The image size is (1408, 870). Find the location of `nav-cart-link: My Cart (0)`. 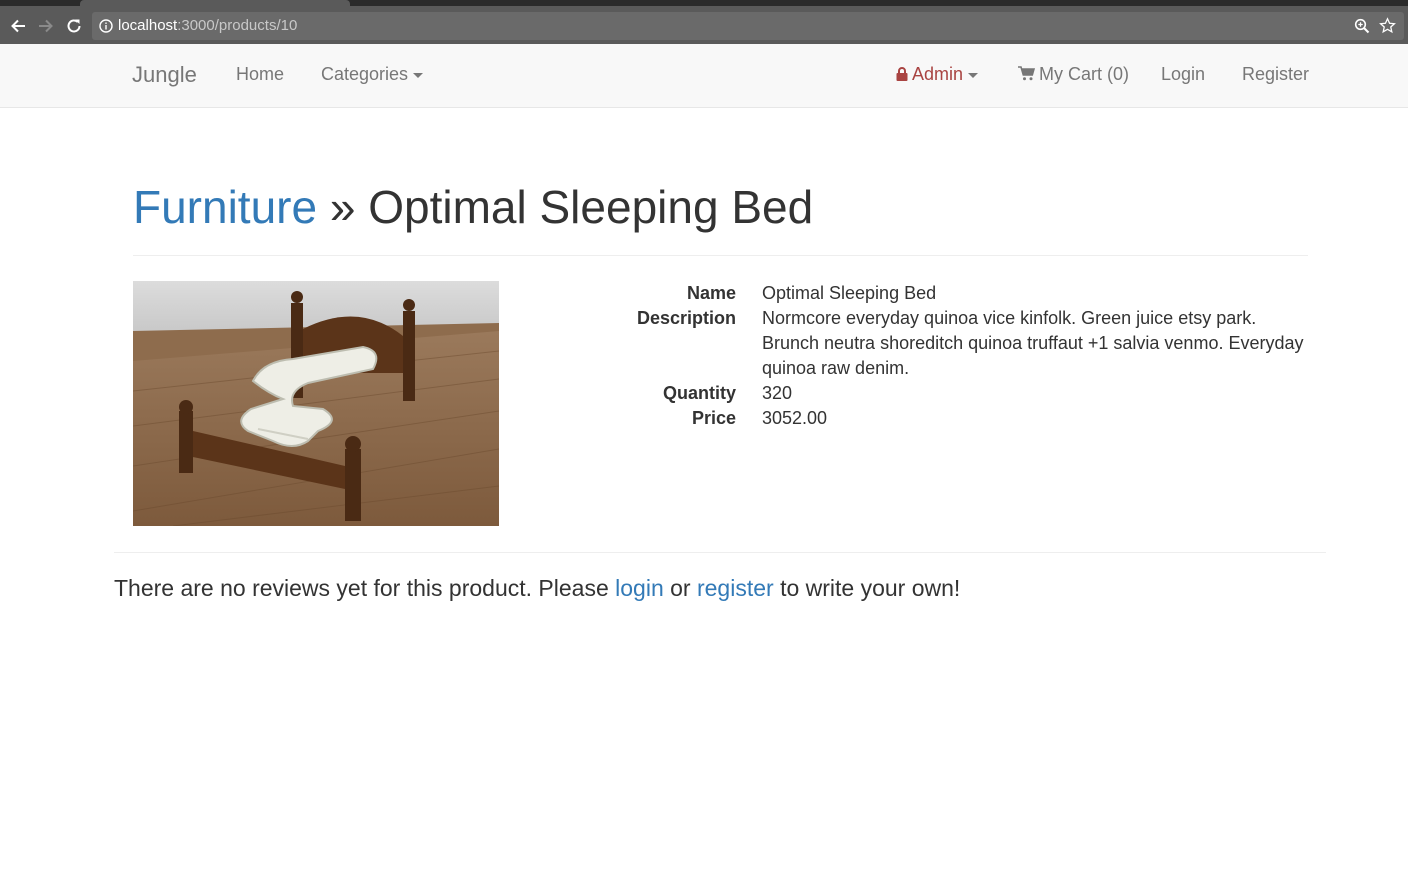

nav-cart-link: My Cart (0) is located at coordinates (1073, 75).